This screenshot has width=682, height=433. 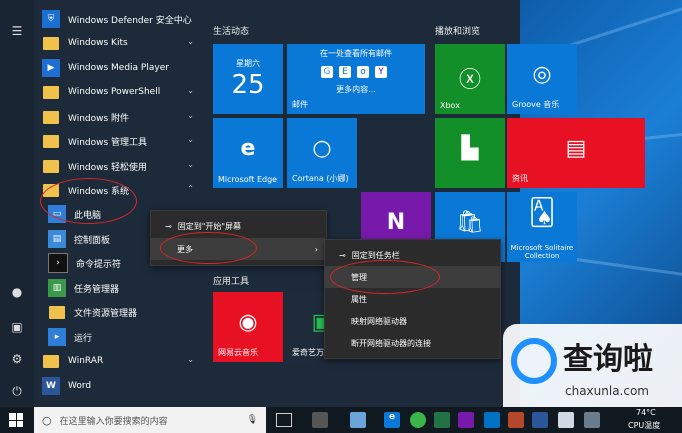 I want to click on app-item-run: ▸ 运行, so click(x=128, y=337).